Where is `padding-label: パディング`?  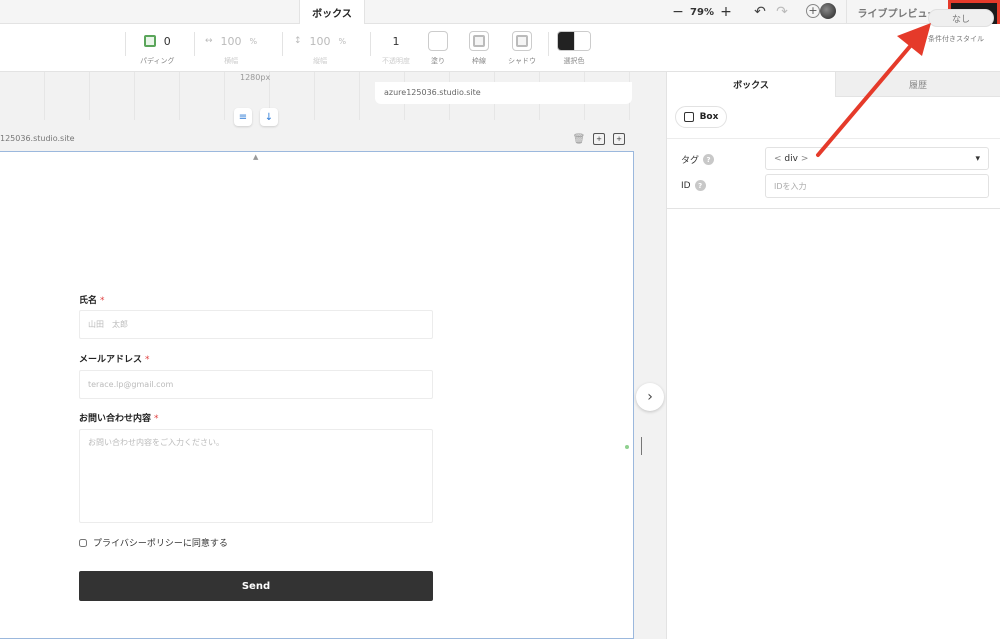 padding-label: パディング is located at coordinates (157, 61).